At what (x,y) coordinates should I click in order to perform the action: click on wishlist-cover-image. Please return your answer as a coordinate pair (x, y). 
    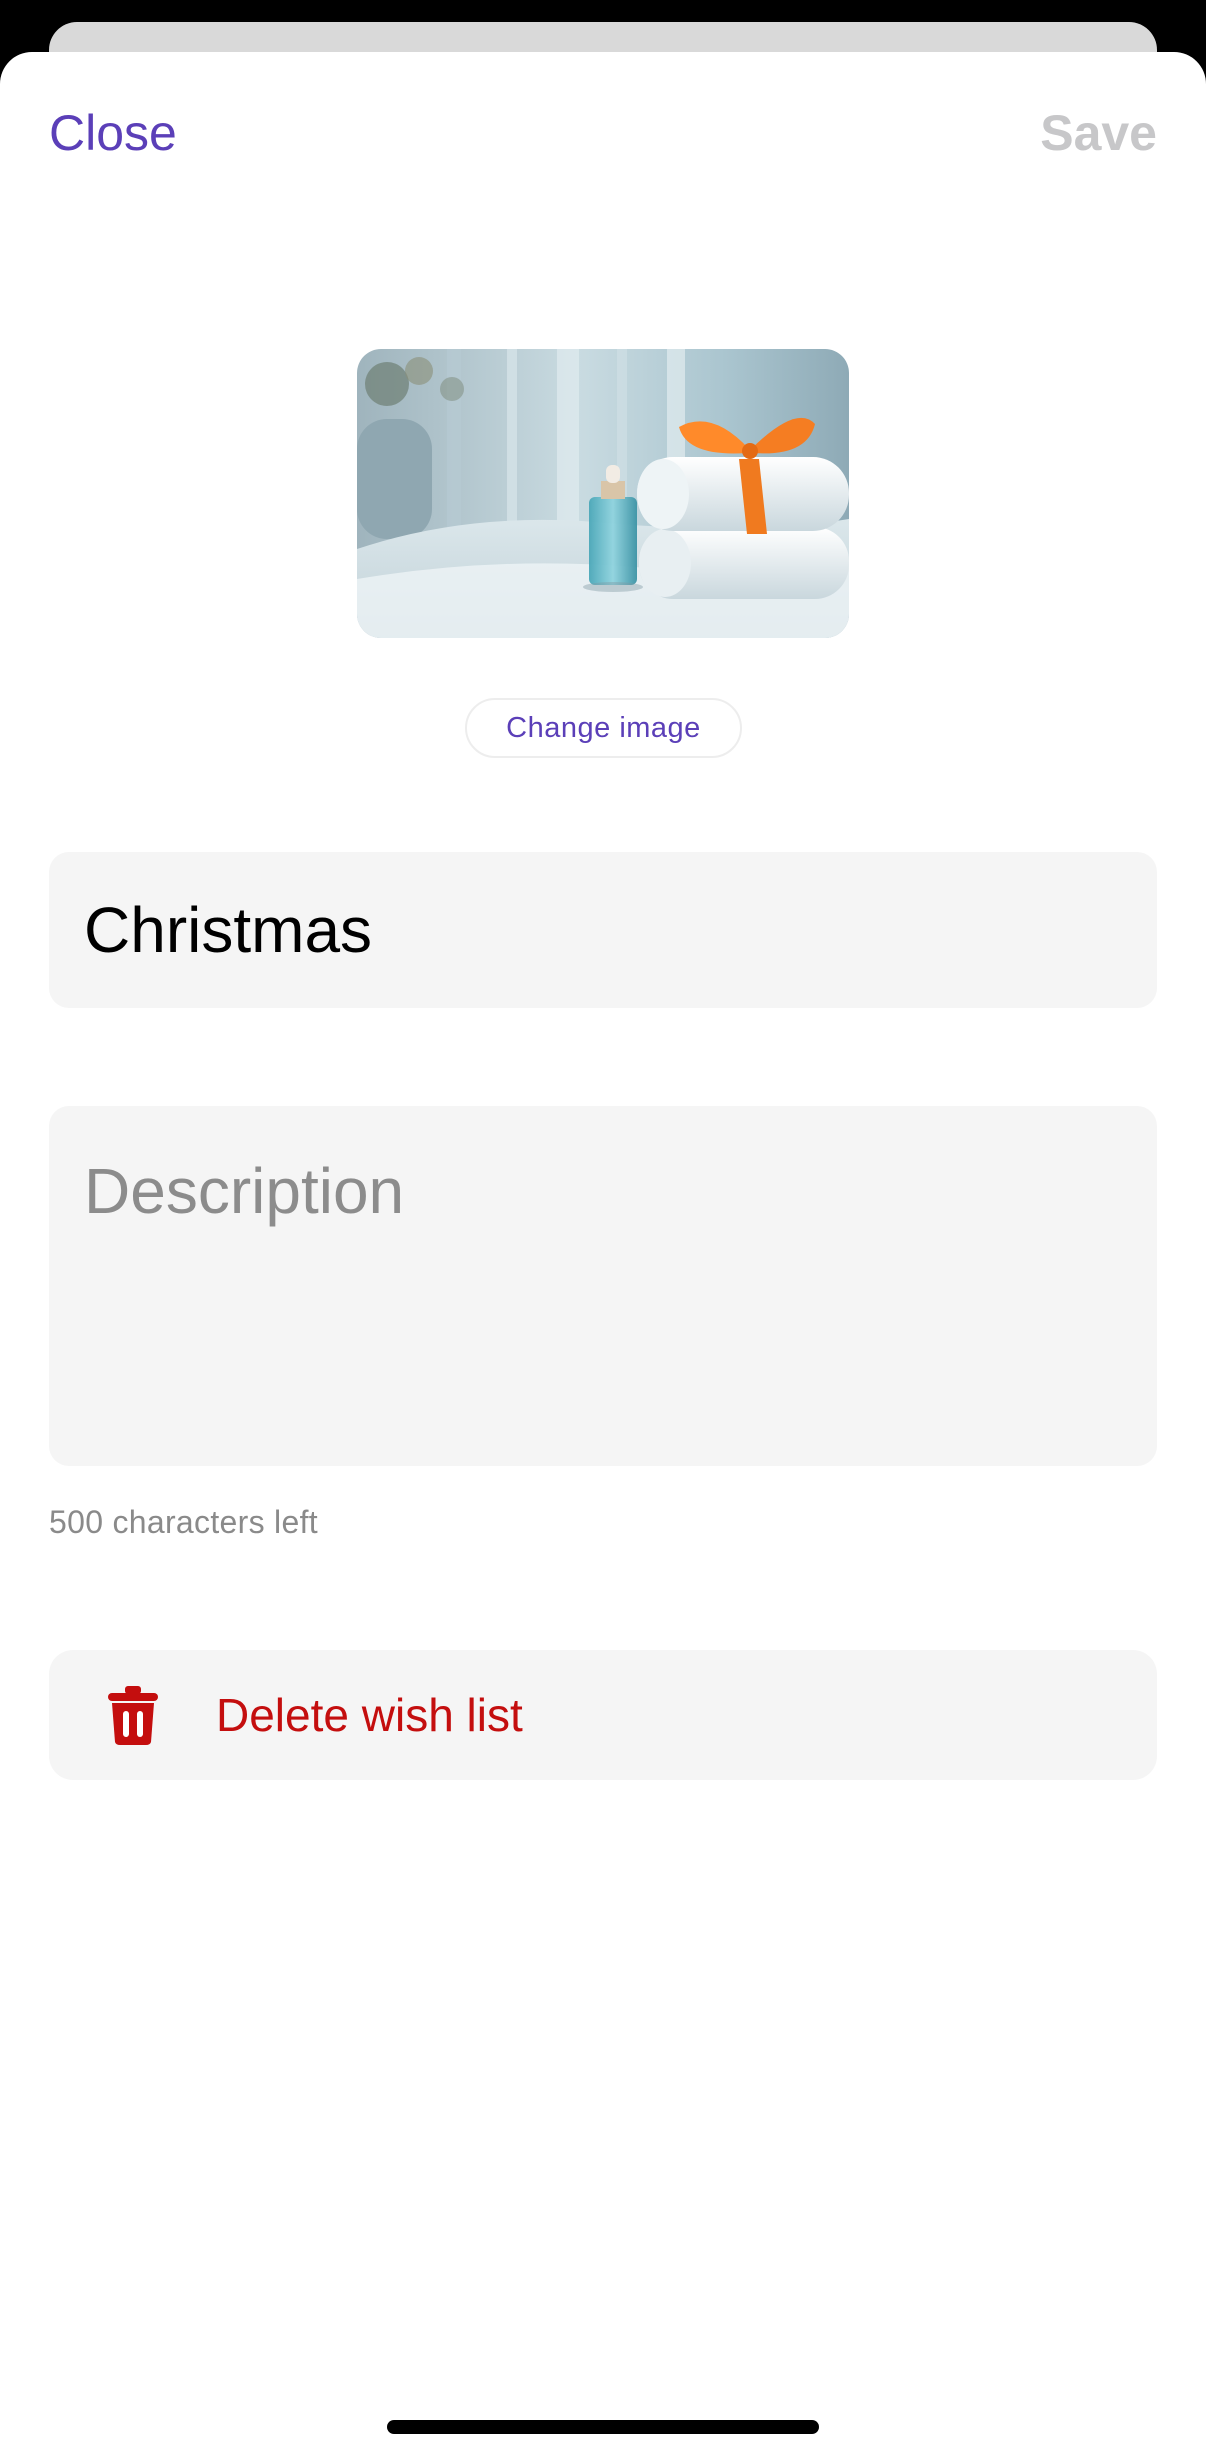
    Looking at the image, I should click on (603, 493).